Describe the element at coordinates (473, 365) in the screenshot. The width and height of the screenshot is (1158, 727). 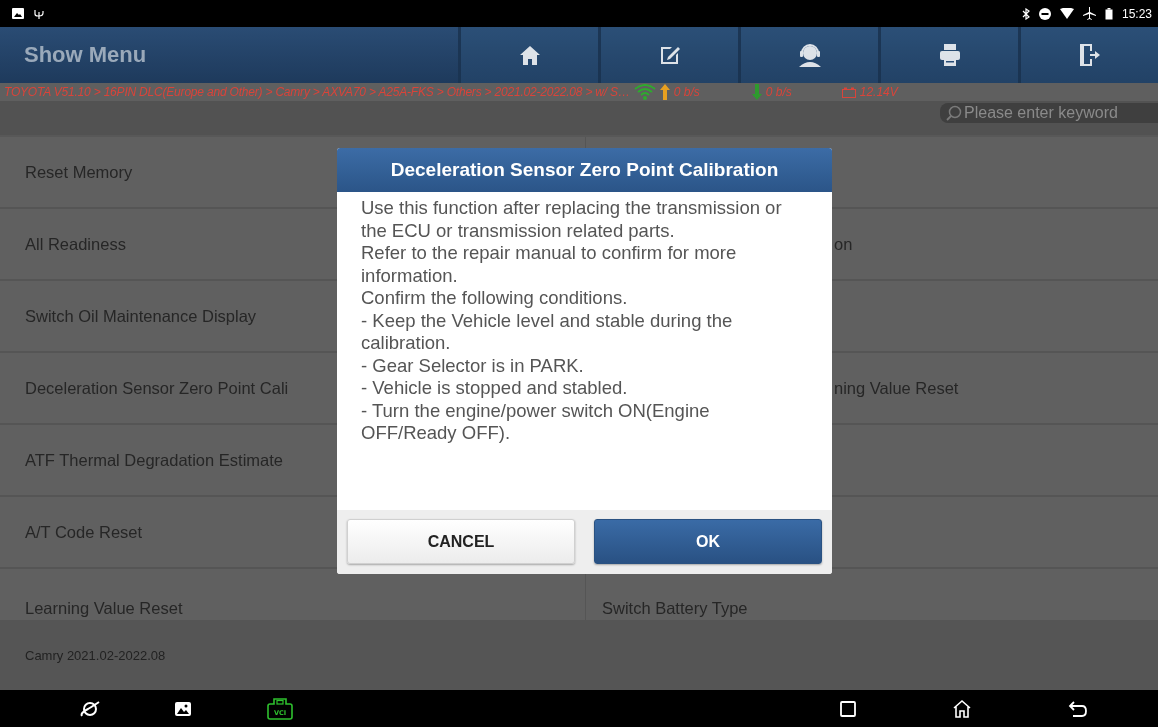
I see `dialog-message: - Gear Selector is in PARK.` at that location.